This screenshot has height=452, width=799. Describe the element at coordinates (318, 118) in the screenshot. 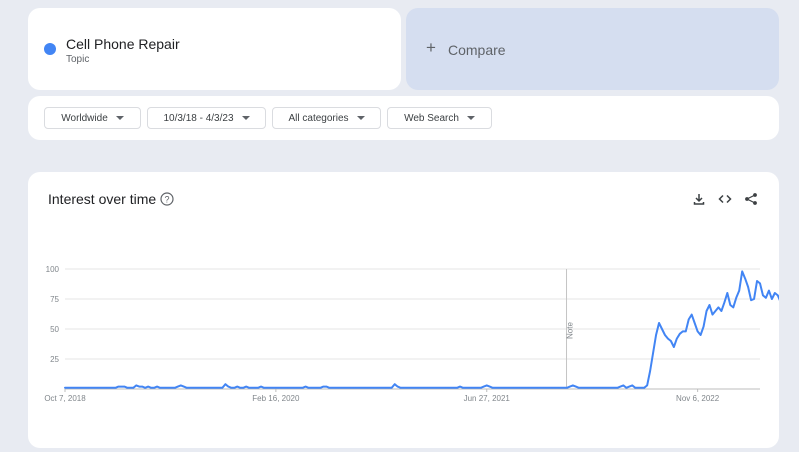

I see `category-label: All categories` at that location.